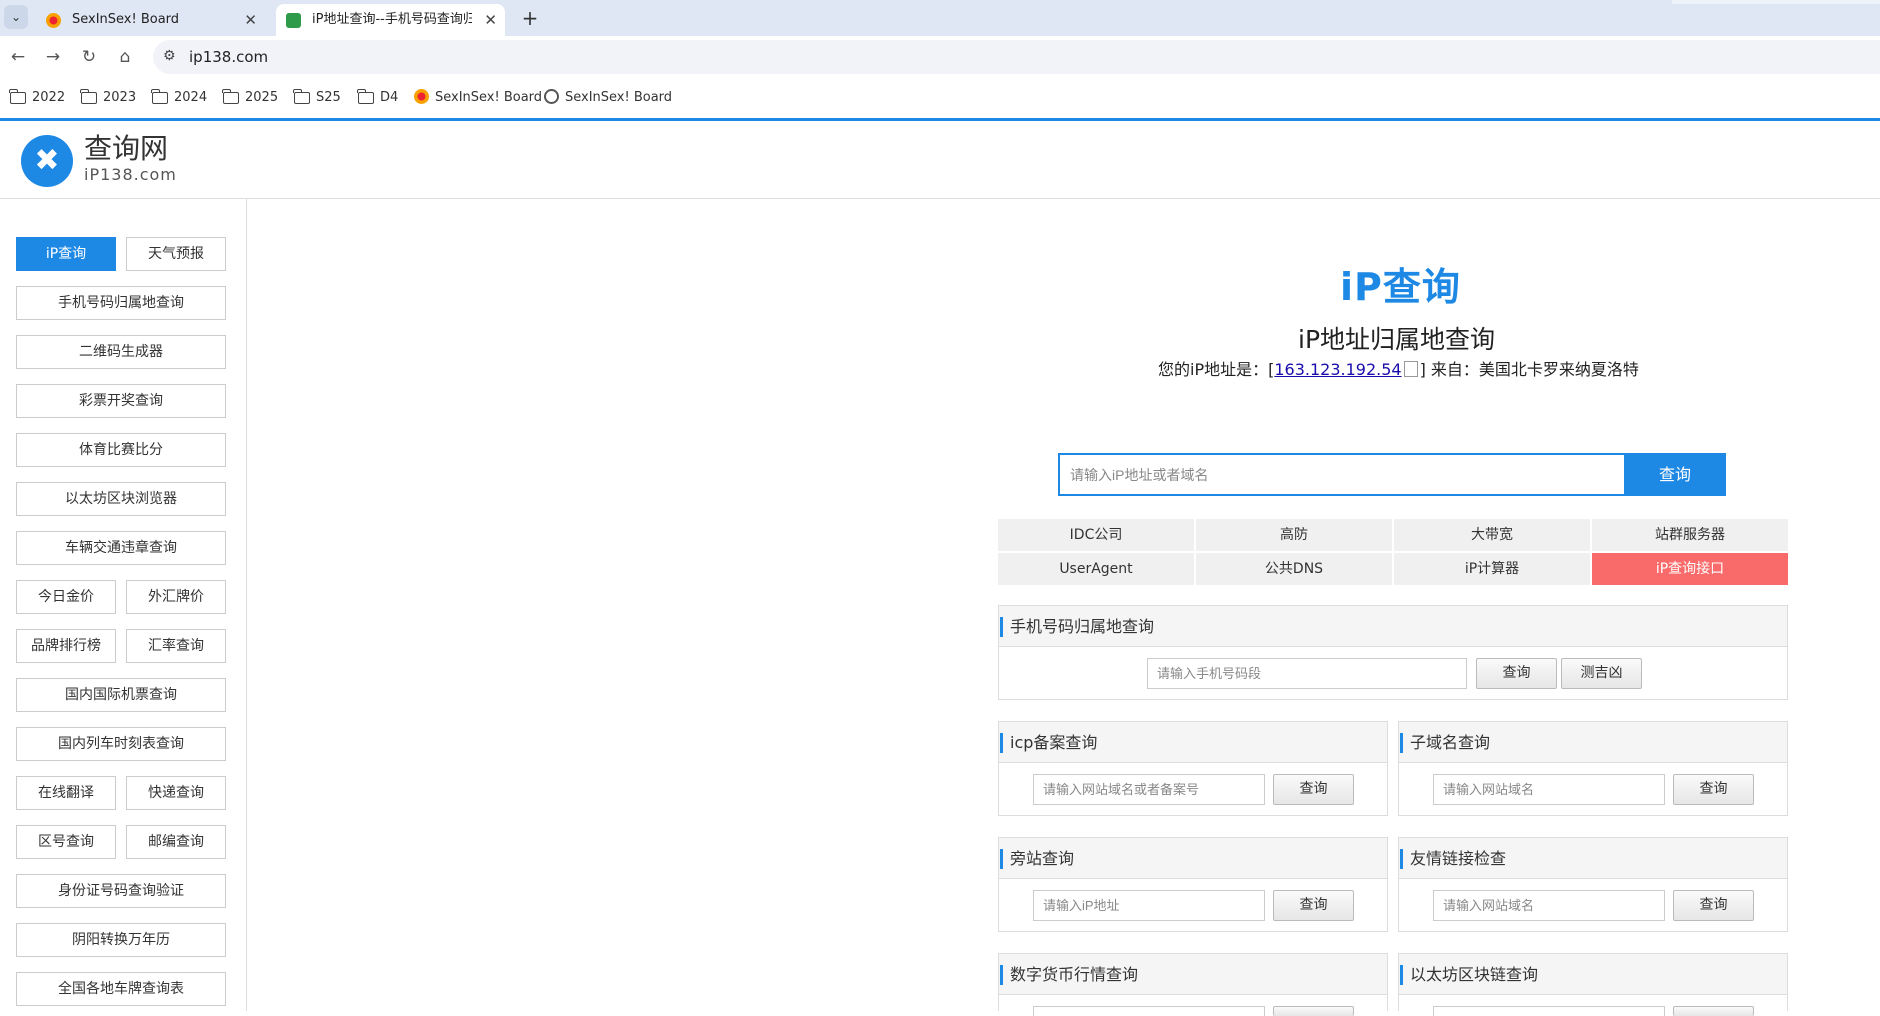 The image size is (1880, 1016). Describe the element at coordinates (1690, 535) in the screenshot. I see `link-station-server: 站群服务器` at that location.